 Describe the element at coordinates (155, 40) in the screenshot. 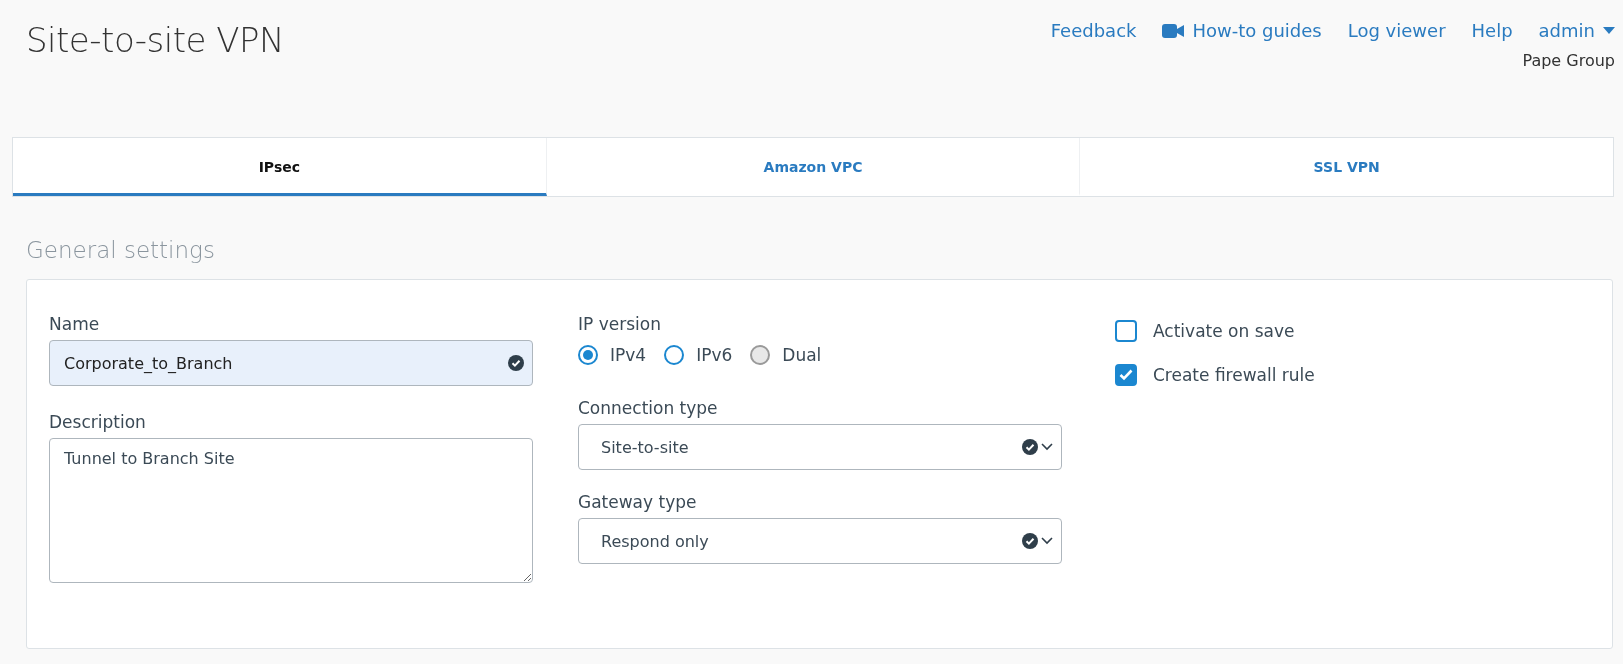

I see `page-title: Site-to-site VPN` at that location.